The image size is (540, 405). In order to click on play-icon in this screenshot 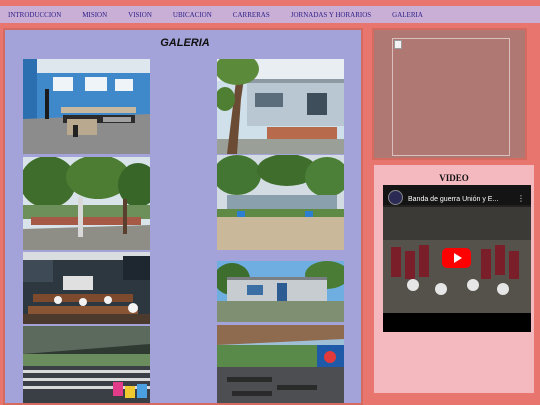, I will do `click(457, 258)`.